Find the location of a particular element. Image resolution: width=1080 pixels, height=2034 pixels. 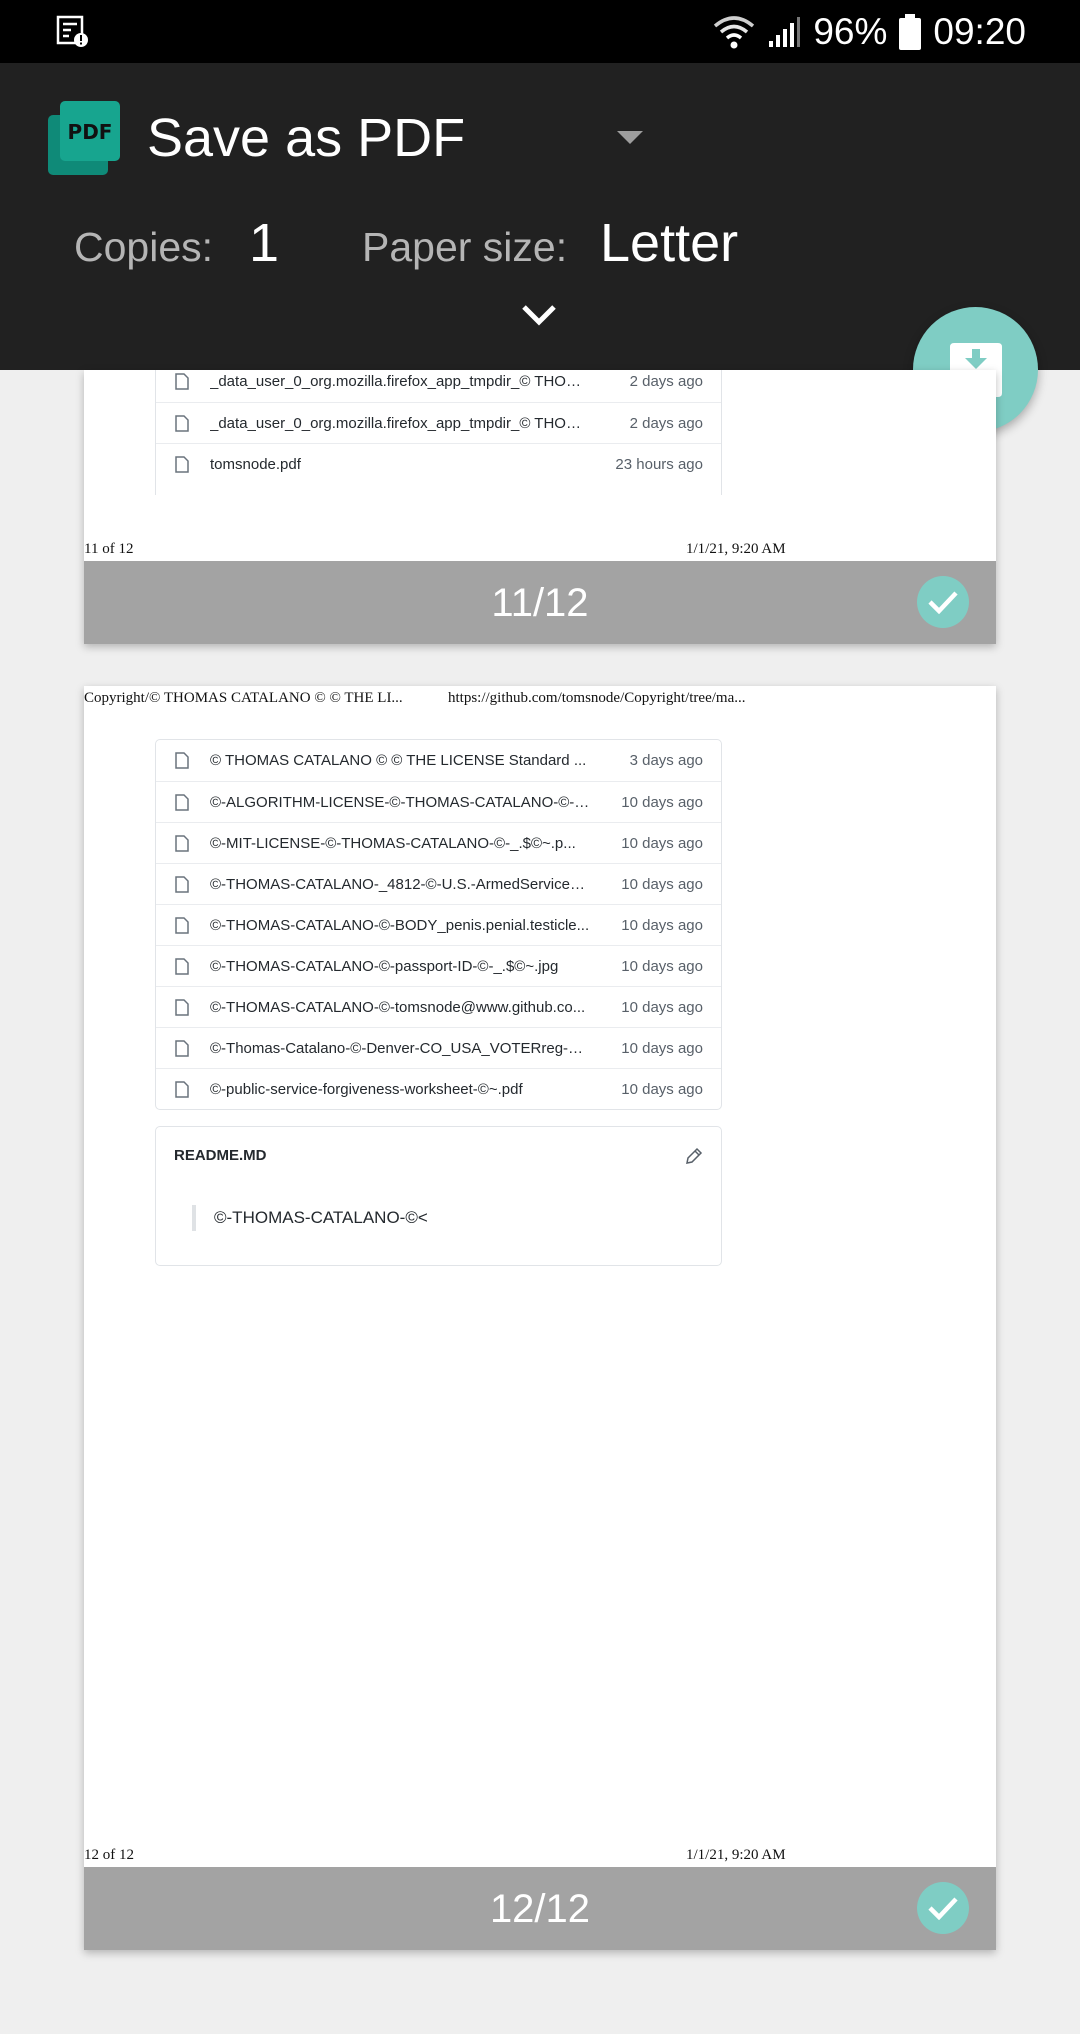

readme-title: README.MD is located at coordinates (220, 1155).